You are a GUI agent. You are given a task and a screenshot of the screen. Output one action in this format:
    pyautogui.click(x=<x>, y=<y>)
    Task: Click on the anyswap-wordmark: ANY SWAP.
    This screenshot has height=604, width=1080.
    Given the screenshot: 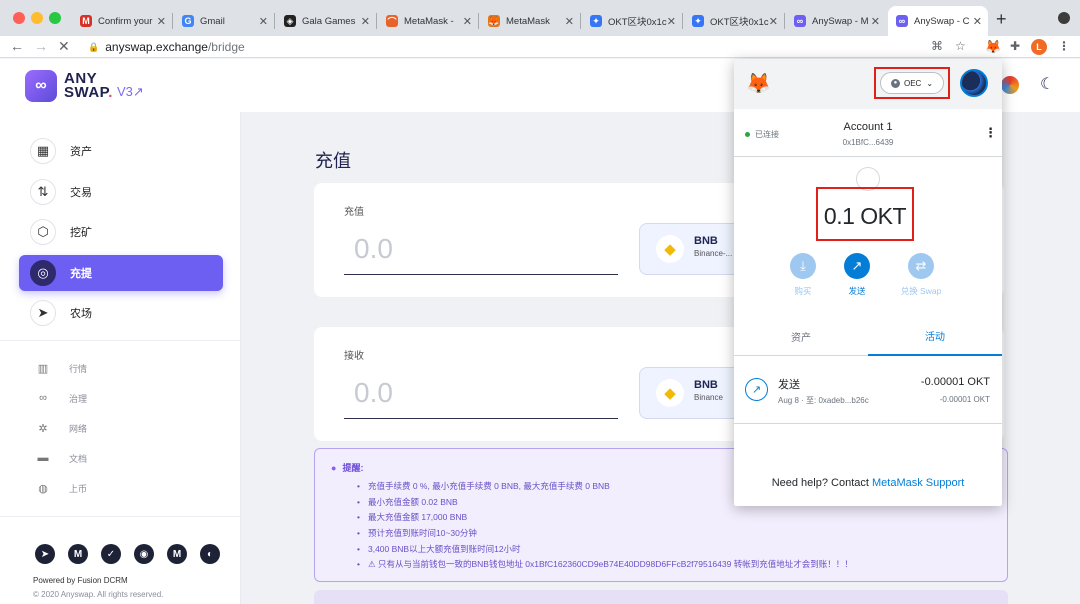 What is the action you would take?
    pyautogui.click(x=88, y=86)
    